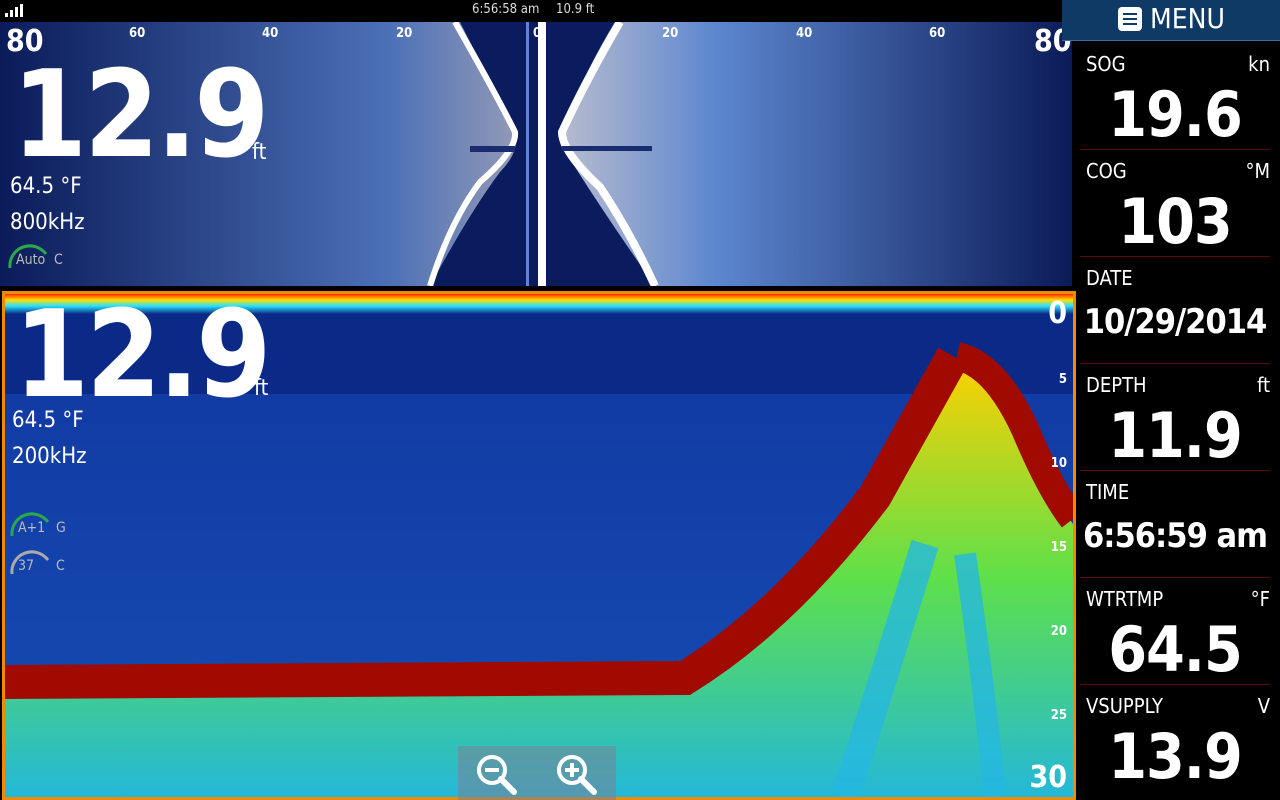 The height and width of the screenshot is (800, 1280). Describe the element at coordinates (1058, 463) in the screenshot. I see `depth-scale-10: 10` at that location.